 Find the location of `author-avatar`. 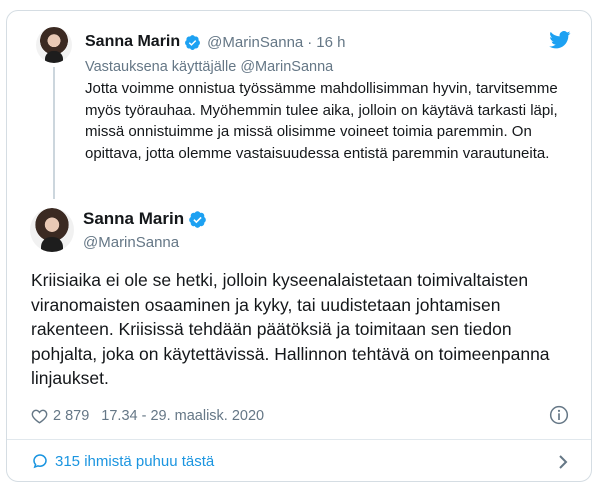

author-avatar is located at coordinates (52, 230).